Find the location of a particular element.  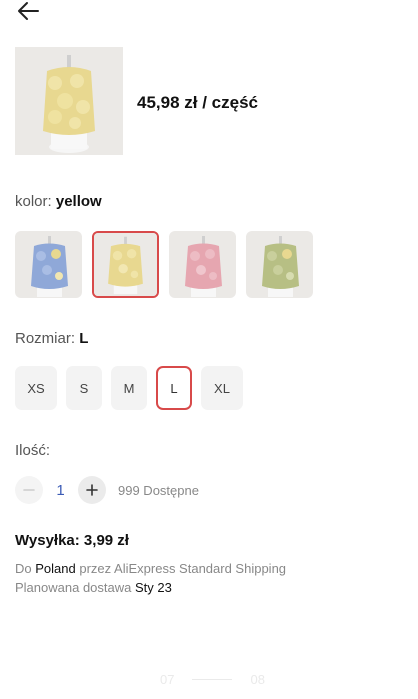

delivery-estimate: Planowana dostawa Sty 23 is located at coordinates (93, 587).